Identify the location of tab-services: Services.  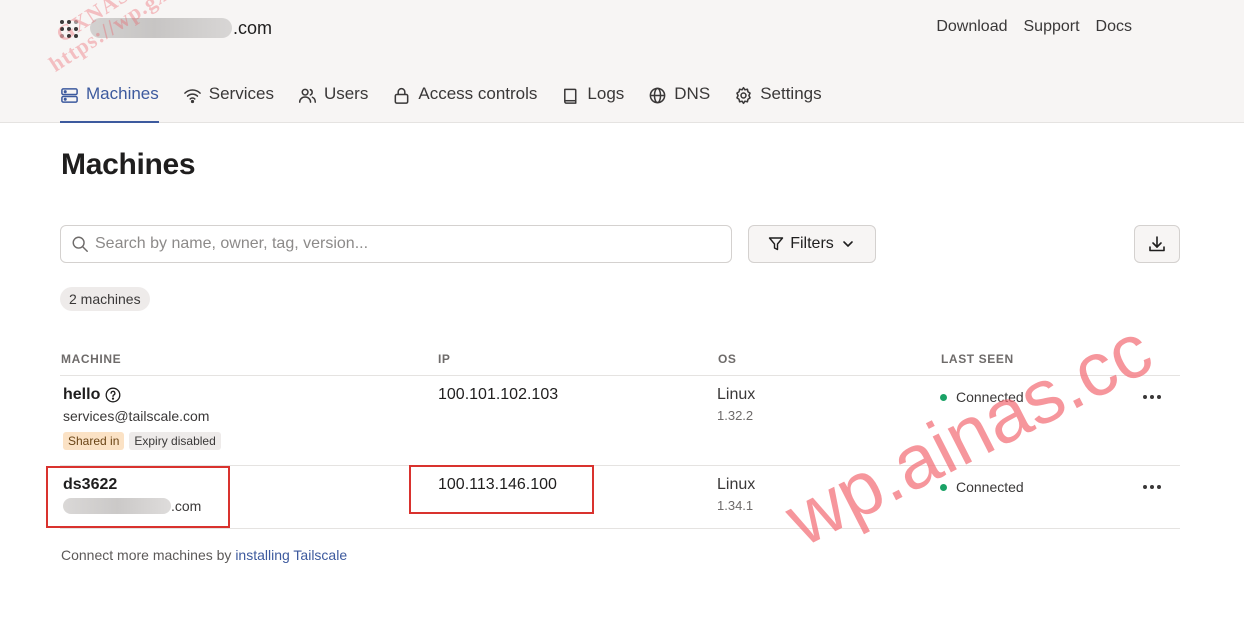
(228, 103).